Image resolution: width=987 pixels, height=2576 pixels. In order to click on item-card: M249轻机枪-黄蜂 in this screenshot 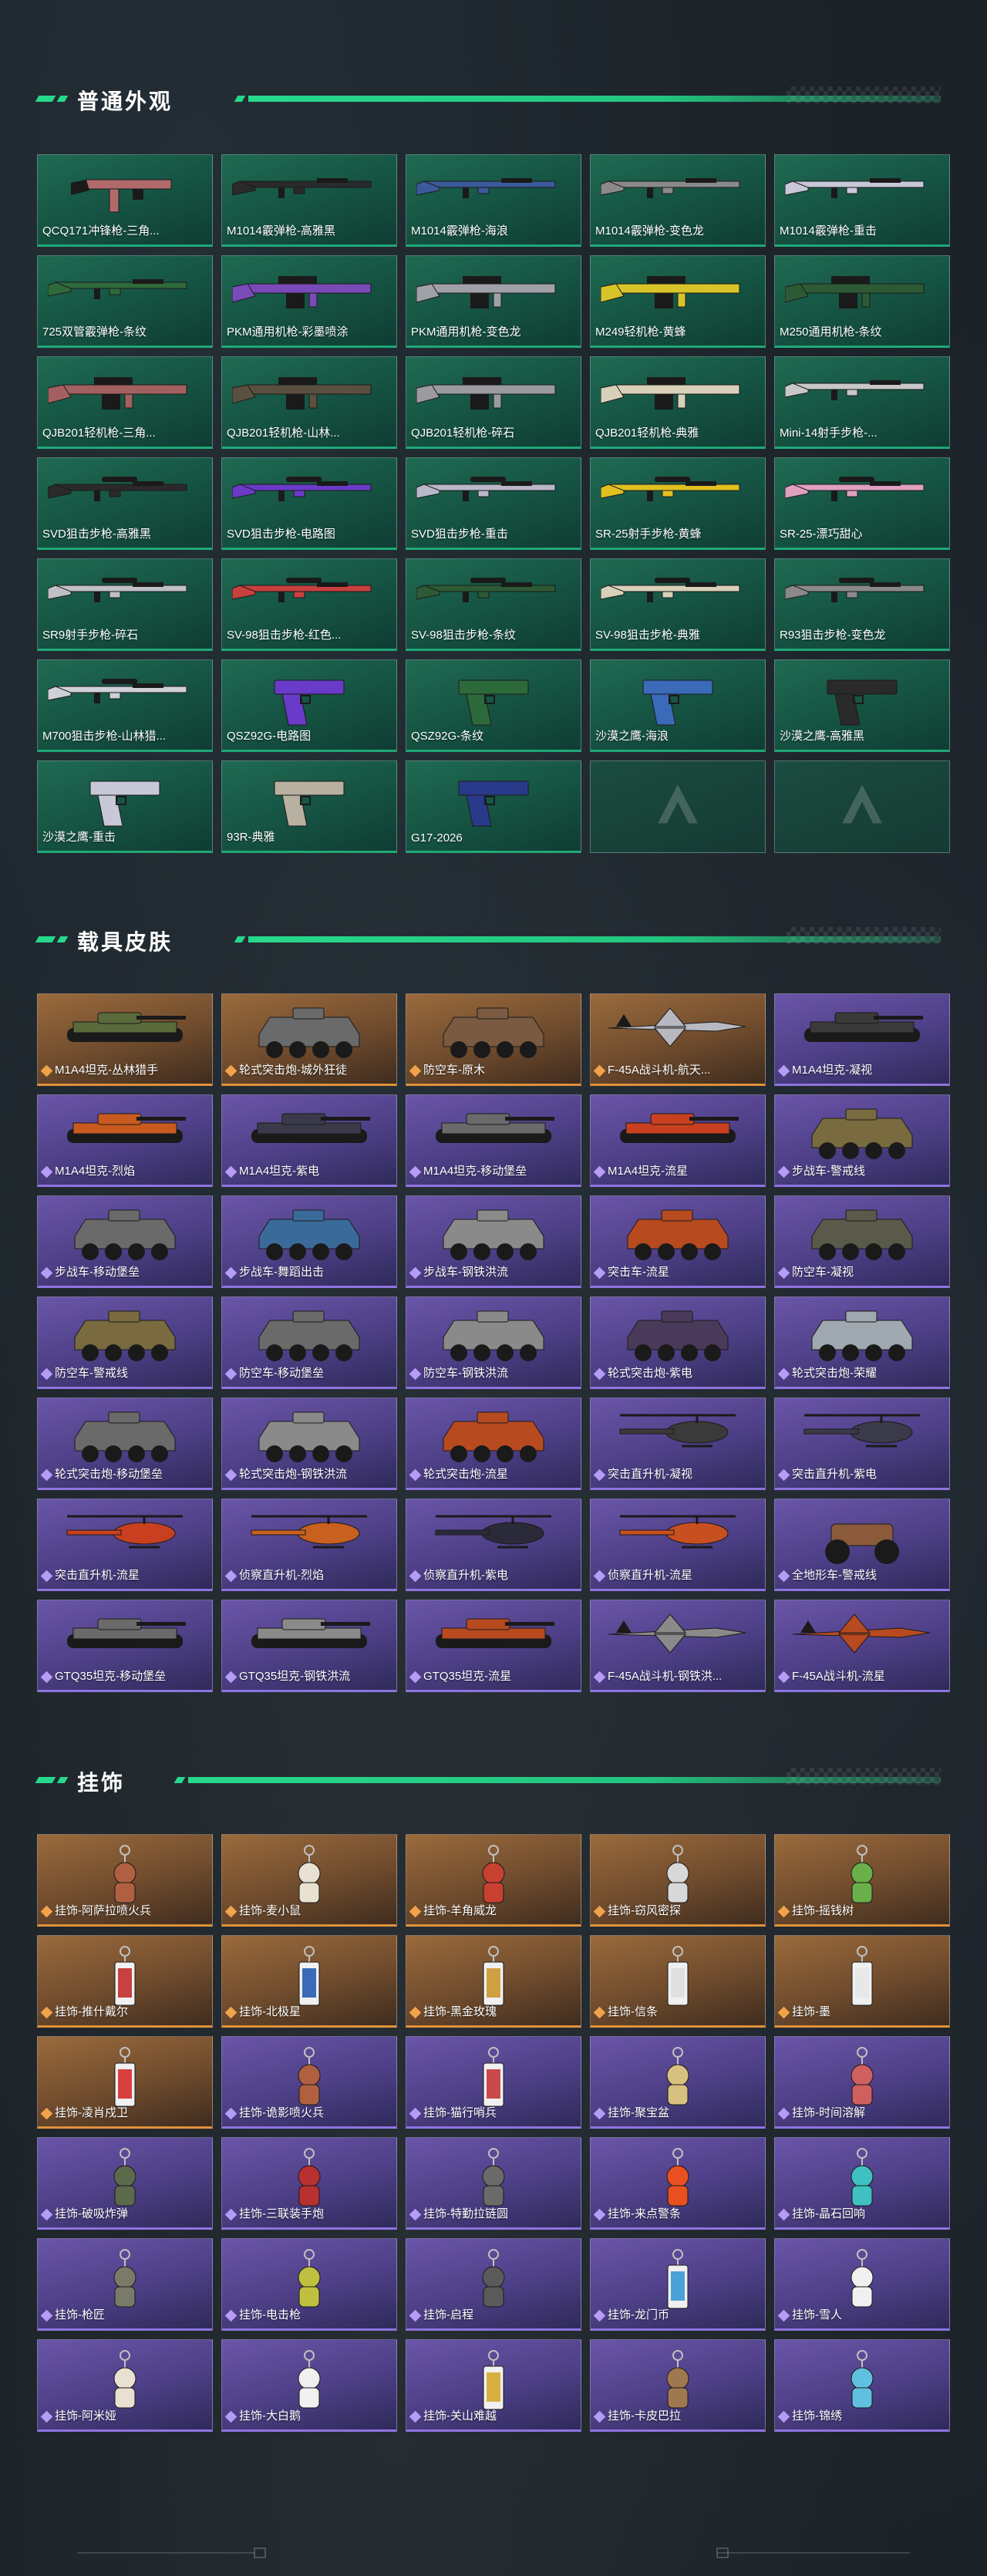, I will do `click(678, 301)`.